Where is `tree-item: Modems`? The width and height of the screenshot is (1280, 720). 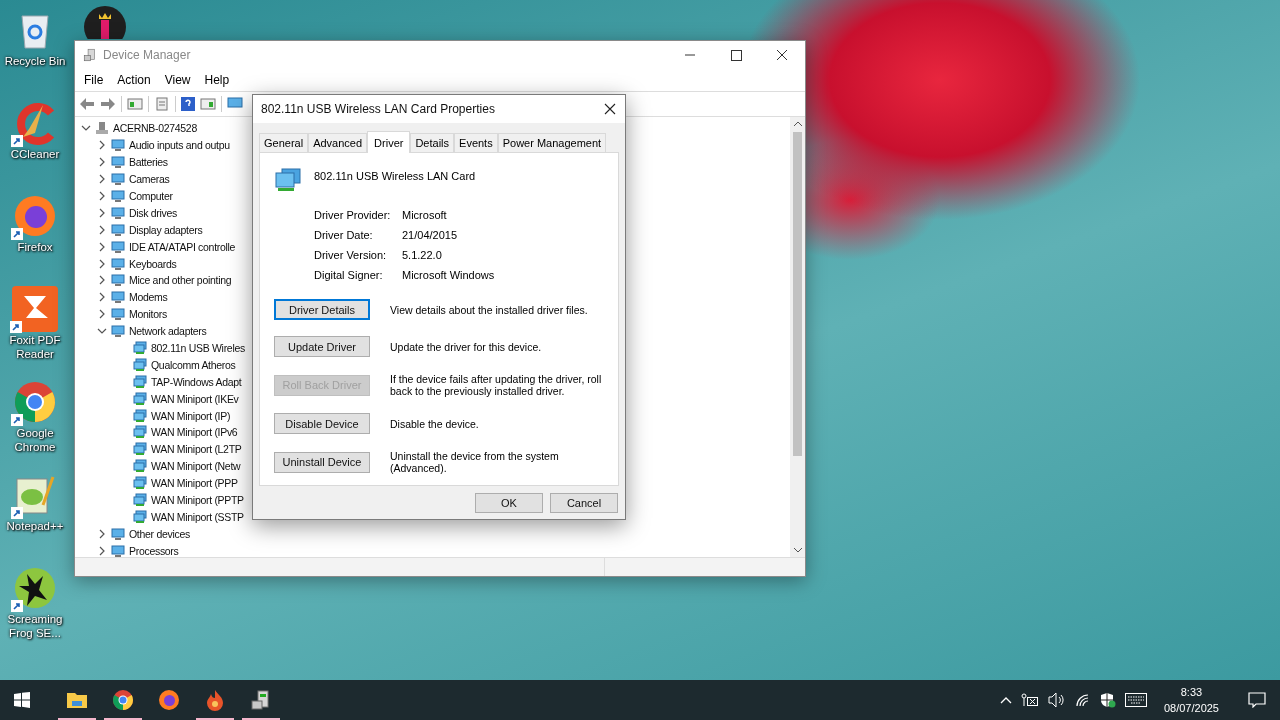 tree-item: Modems is located at coordinates (148, 297).